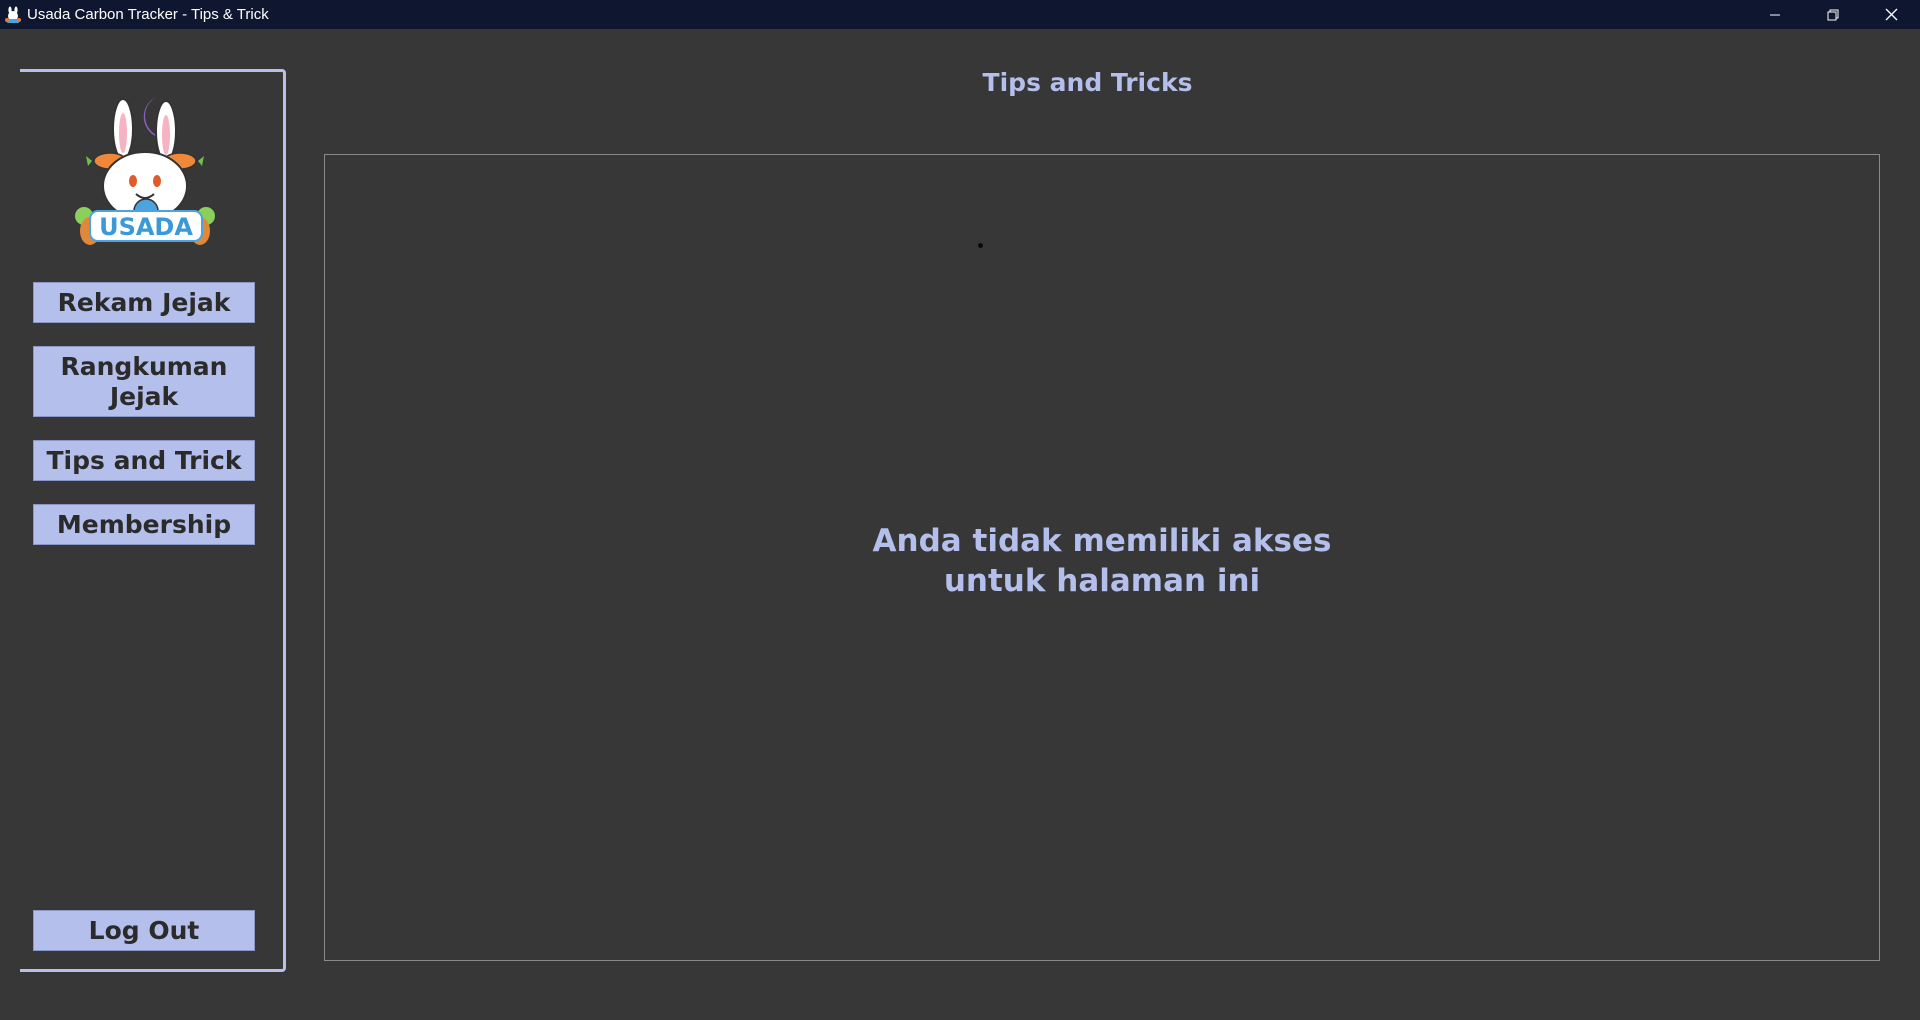  I want to click on nav-rangkuman-jejak-label-line1: Rangkuman, so click(144, 366).